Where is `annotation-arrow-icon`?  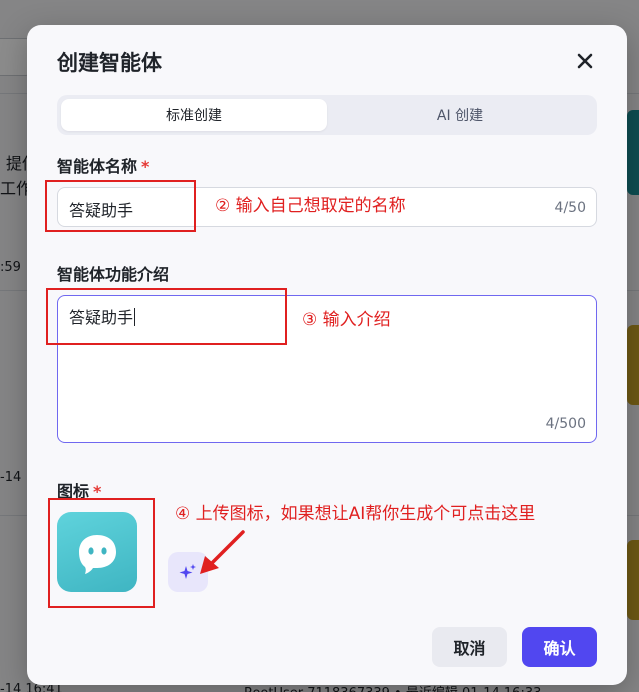
annotation-arrow-icon is located at coordinates (222, 552).